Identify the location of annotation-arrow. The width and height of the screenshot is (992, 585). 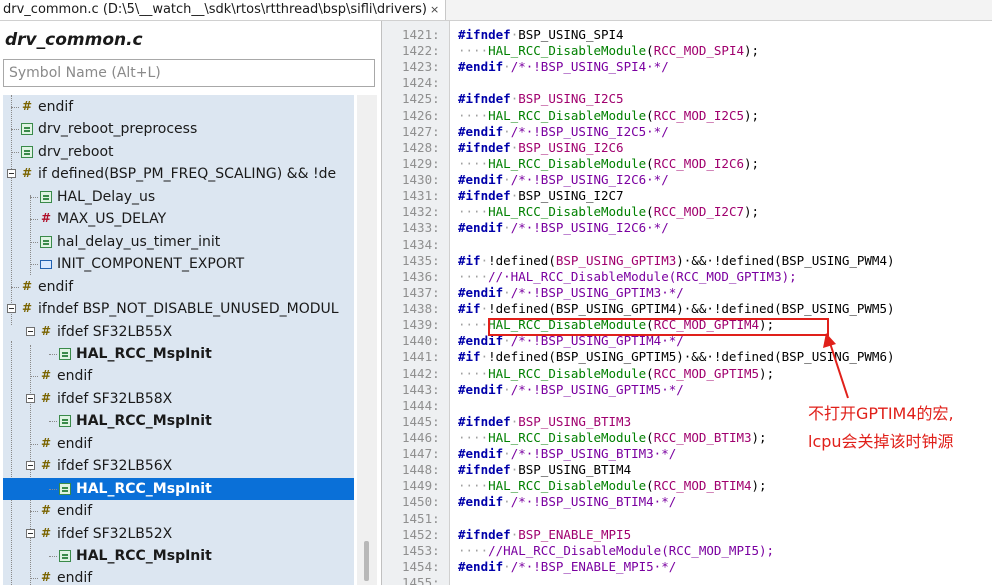
(836, 366).